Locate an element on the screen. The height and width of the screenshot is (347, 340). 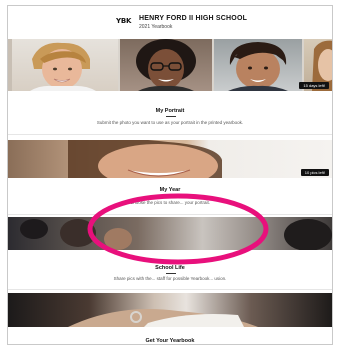
my-year-pics-left-badge: 10 pics left! is located at coordinates (314, 172).